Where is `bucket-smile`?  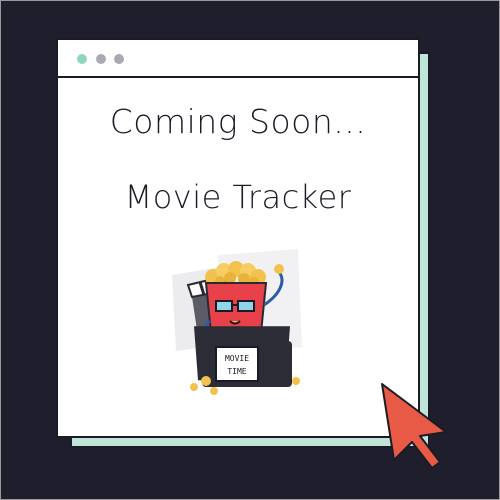 bucket-smile is located at coordinates (235, 322).